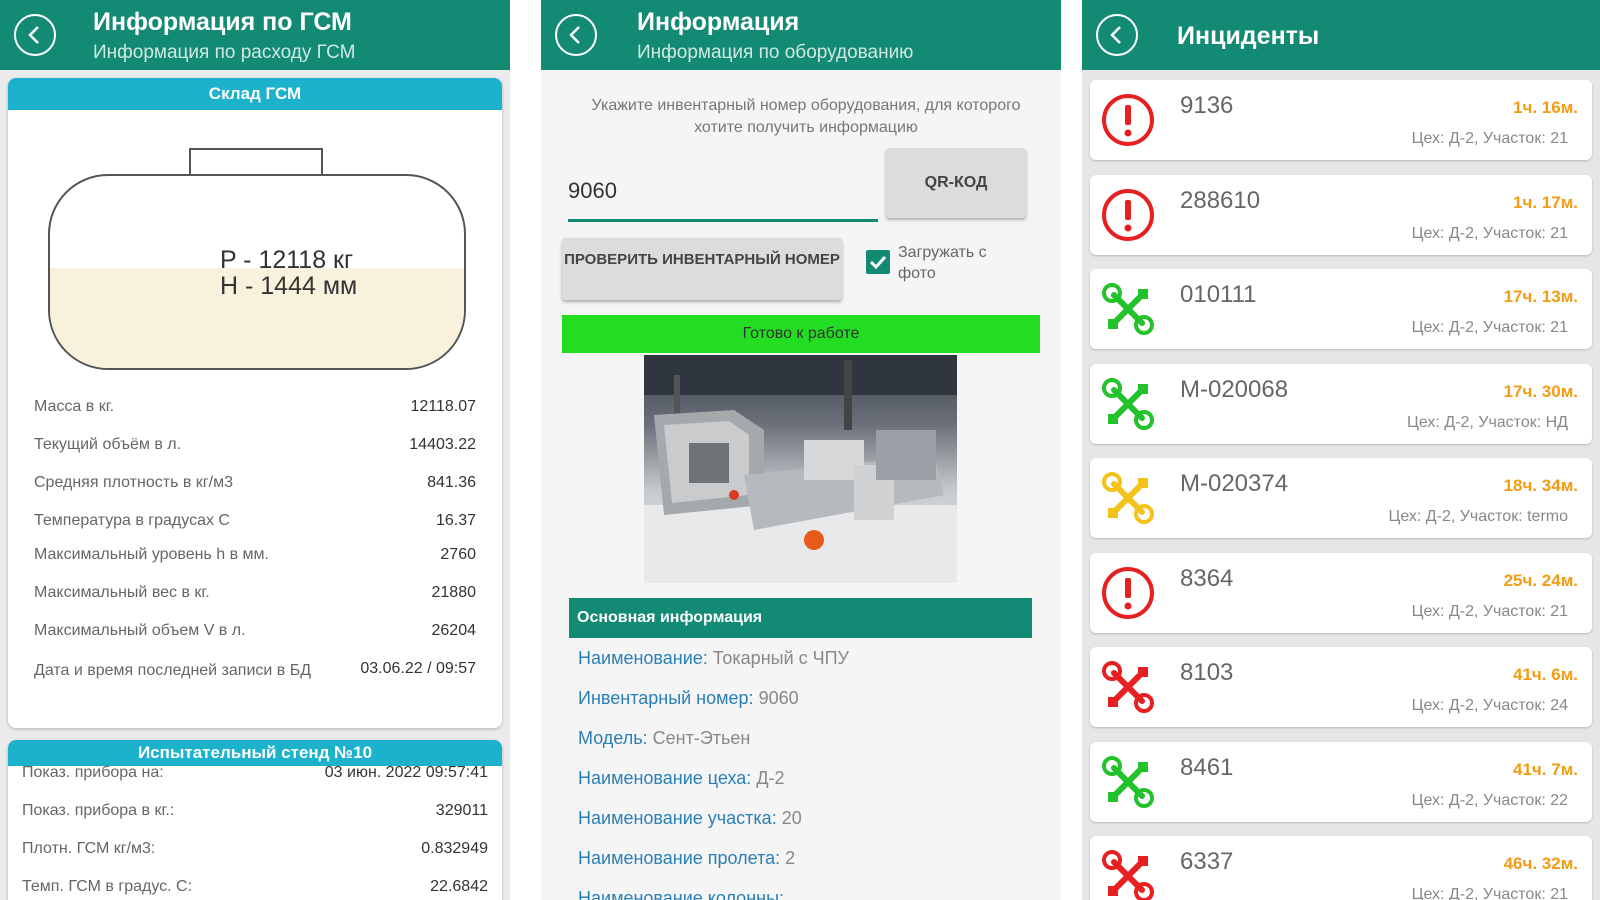 Image resolution: width=1600 pixels, height=900 pixels. What do you see at coordinates (800, 618) in the screenshot?
I see `info-header: Основная информация` at bounding box center [800, 618].